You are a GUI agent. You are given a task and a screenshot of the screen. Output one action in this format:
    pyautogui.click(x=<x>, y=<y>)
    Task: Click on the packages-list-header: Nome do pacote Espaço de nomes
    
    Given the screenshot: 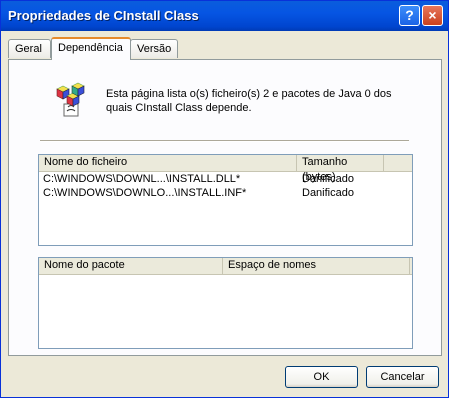 What is the action you would take?
    pyautogui.click(x=225, y=266)
    